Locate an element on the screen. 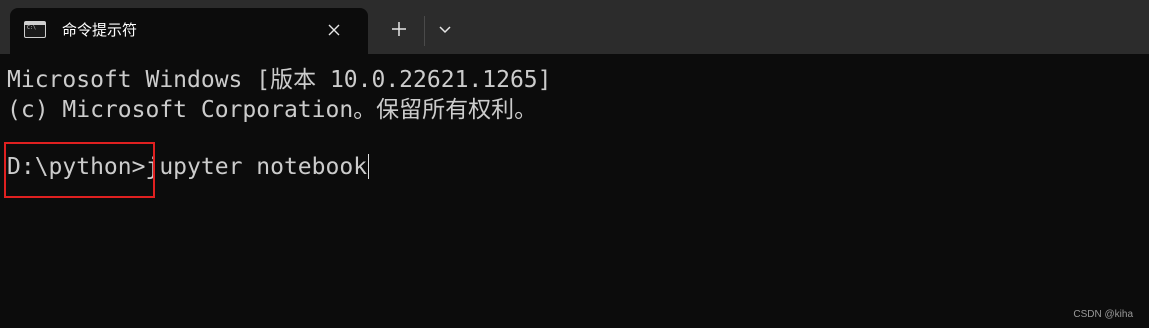  text-cursor is located at coordinates (369, 166).